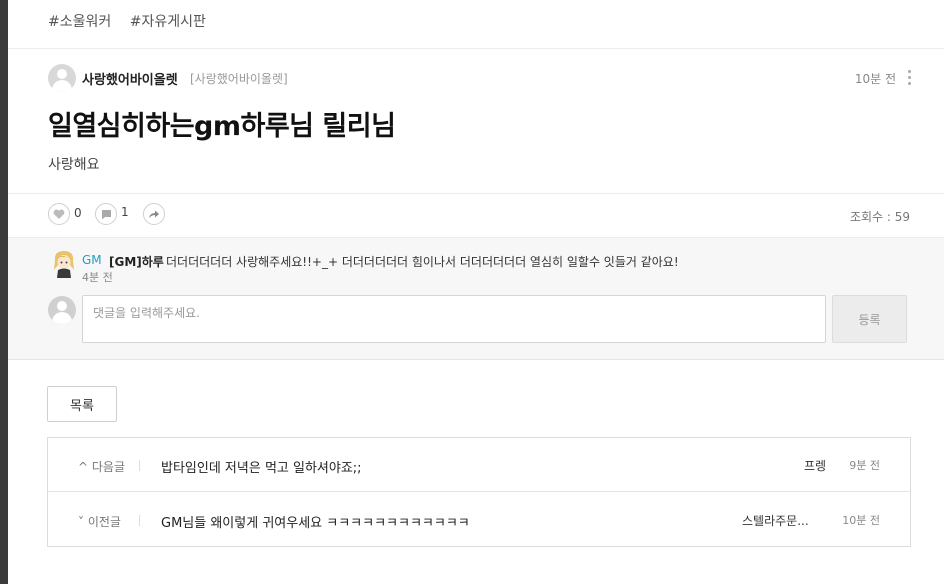 The width and height of the screenshot is (944, 584). Describe the element at coordinates (130, 78) in the screenshot. I see `author-name: 사랑했어바이올렛` at that location.